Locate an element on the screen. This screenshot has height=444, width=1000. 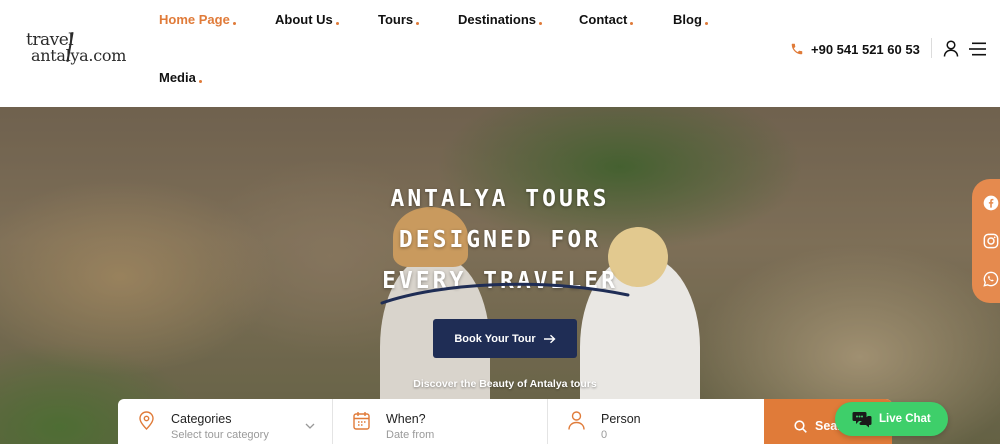
person-icon is located at coordinates (576, 420).